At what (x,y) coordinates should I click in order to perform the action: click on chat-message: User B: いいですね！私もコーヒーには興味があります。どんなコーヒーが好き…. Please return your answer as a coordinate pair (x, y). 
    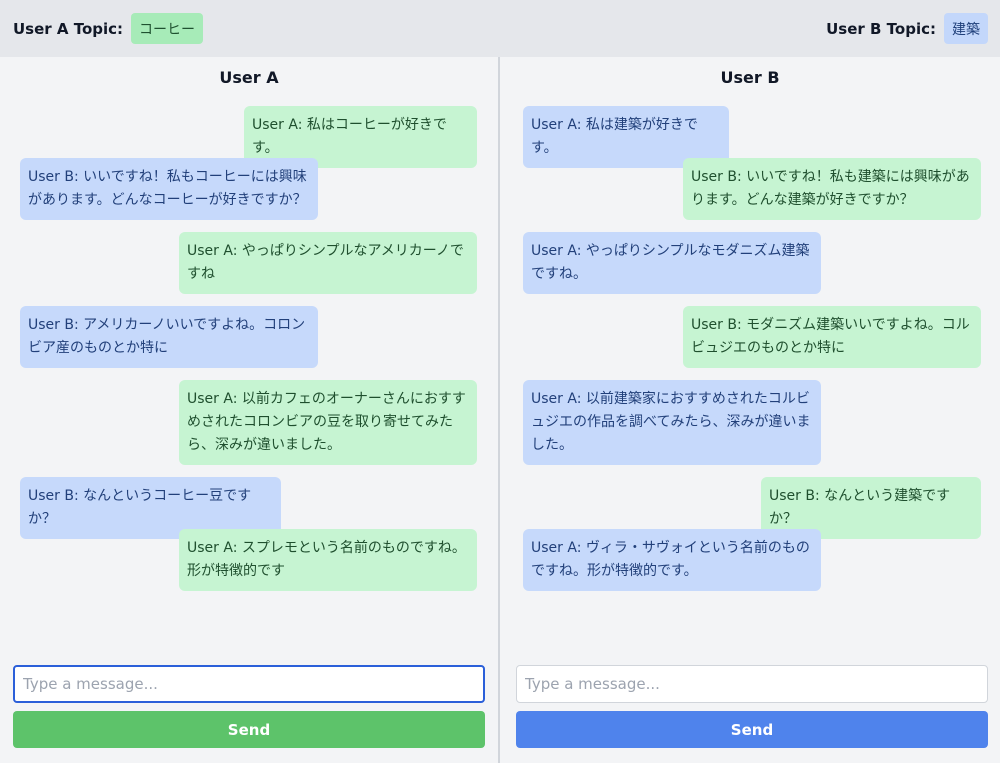
    Looking at the image, I should click on (169, 189).